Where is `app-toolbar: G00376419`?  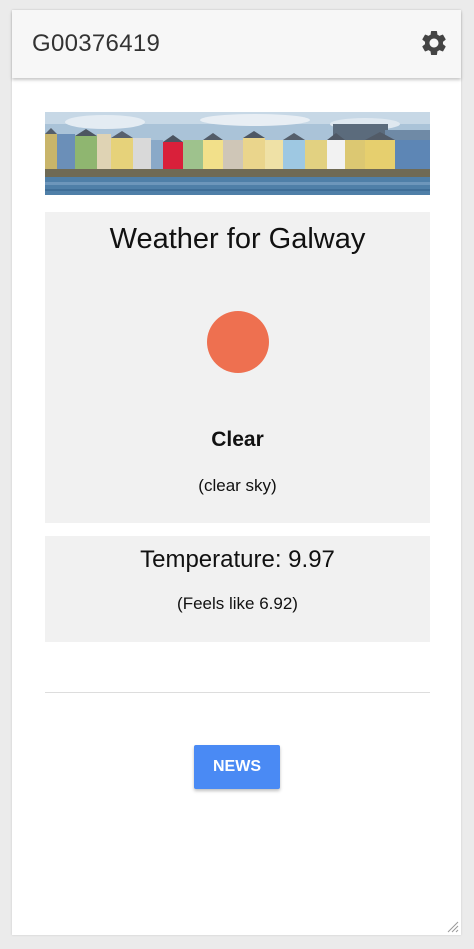 app-toolbar: G00376419 is located at coordinates (236, 44).